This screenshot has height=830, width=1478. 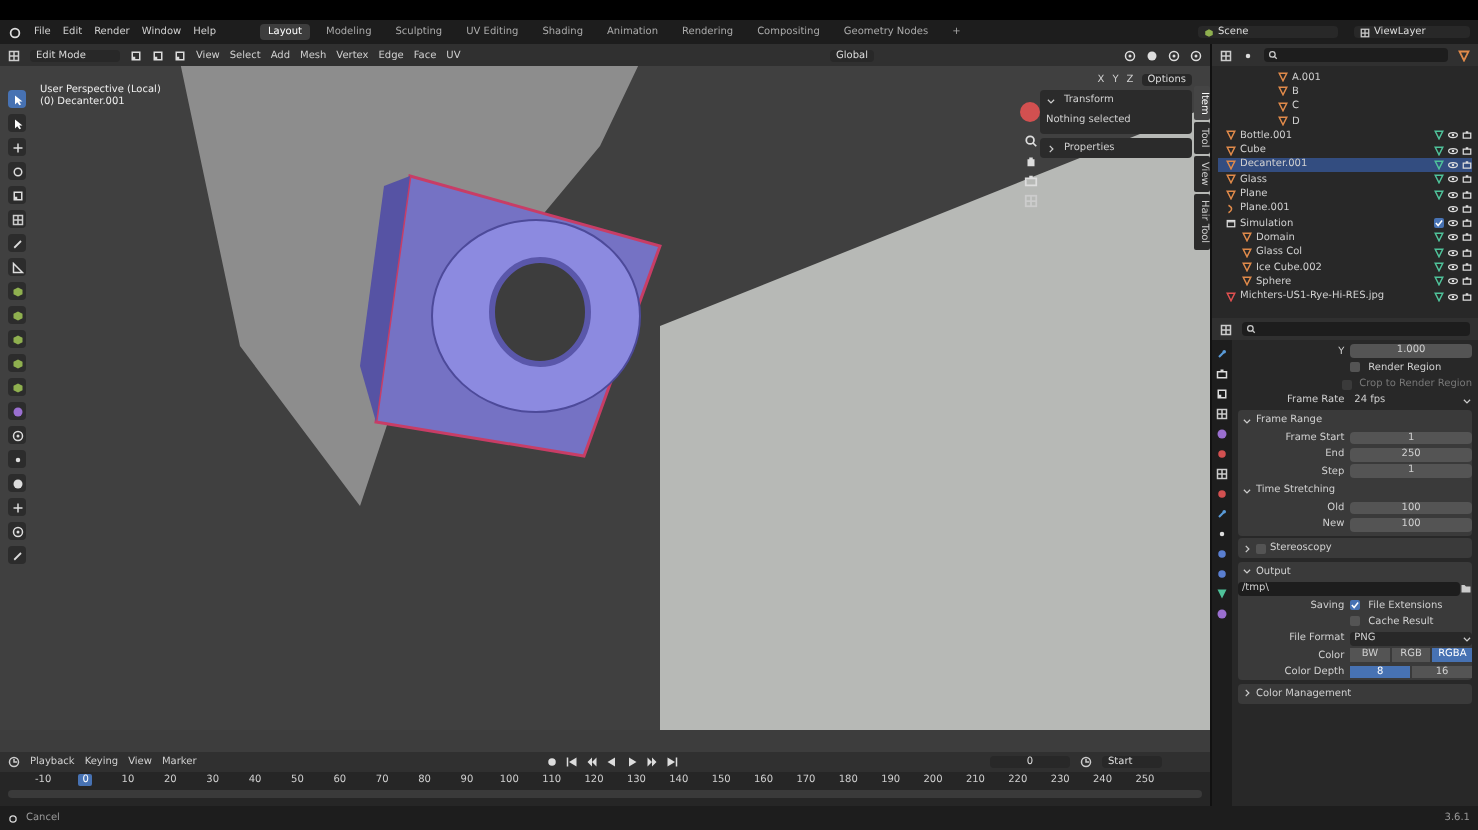 What do you see at coordinates (592, 762) in the screenshot?
I see `previous-keyframe-icon` at bounding box center [592, 762].